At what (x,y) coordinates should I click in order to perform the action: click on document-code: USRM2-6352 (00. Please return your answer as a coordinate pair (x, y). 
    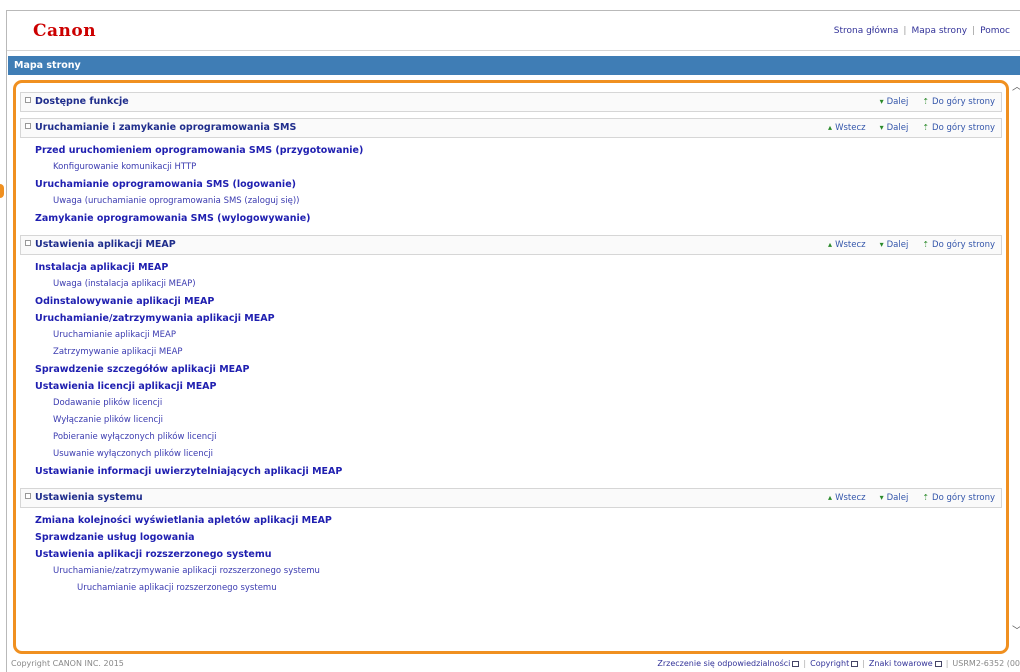
    Looking at the image, I should click on (986, 663).